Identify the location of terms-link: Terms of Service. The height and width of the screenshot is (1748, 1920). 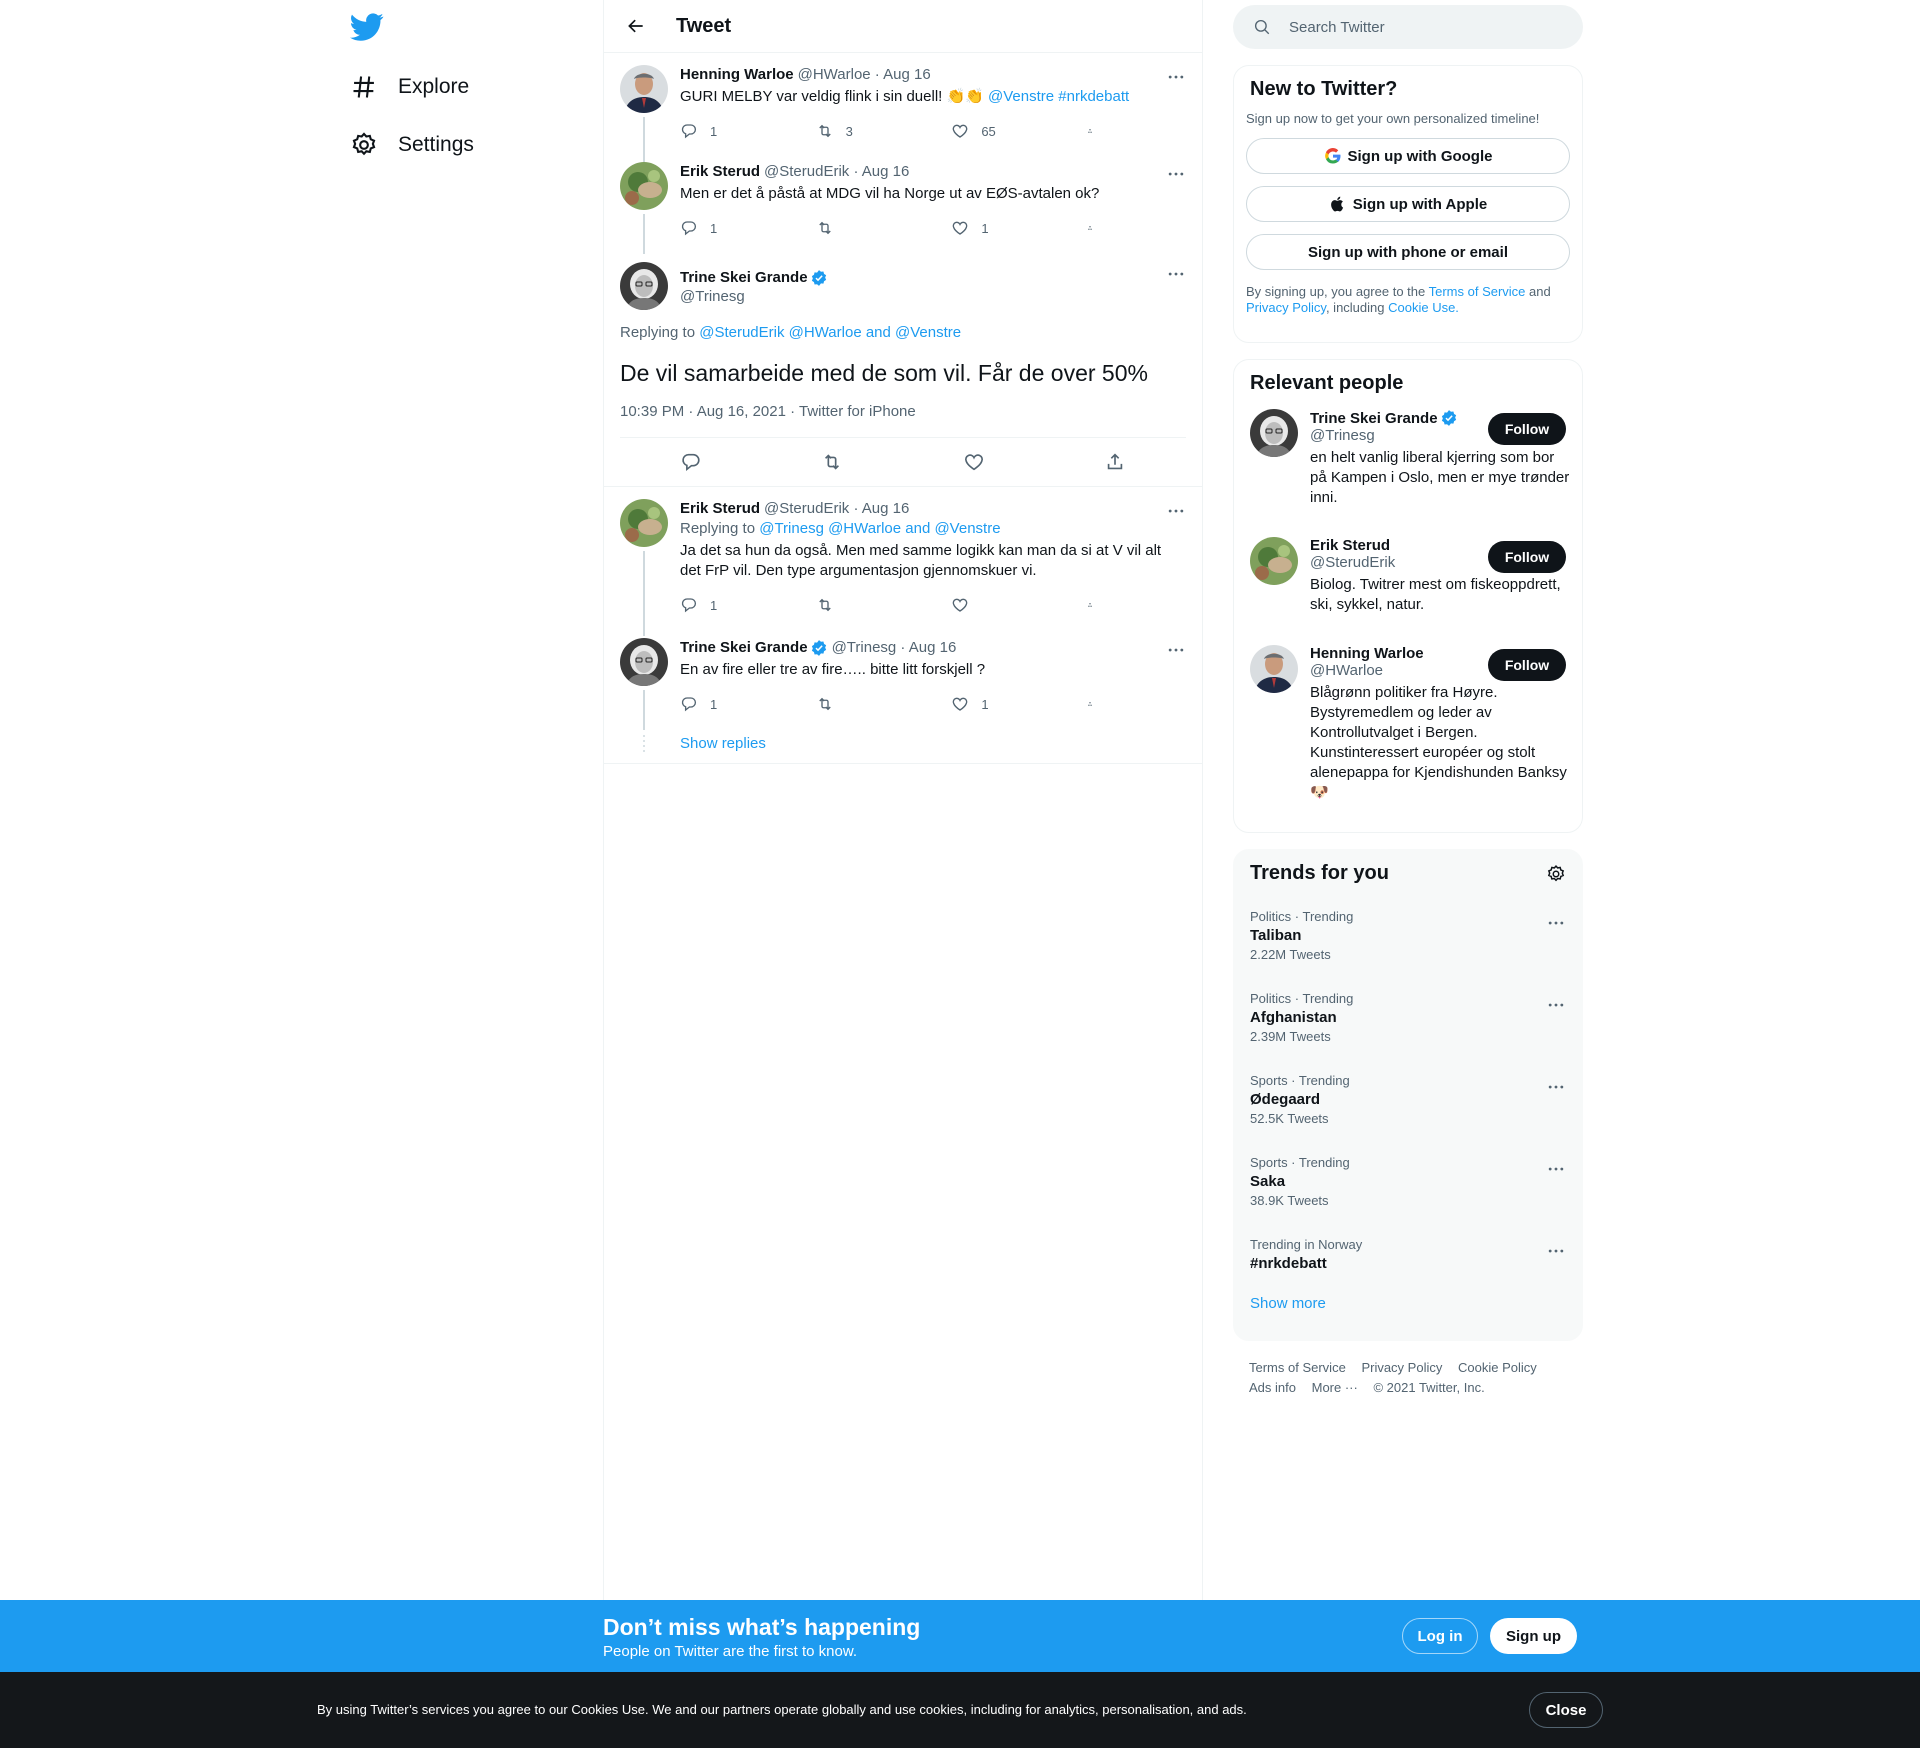
(1477, 291).